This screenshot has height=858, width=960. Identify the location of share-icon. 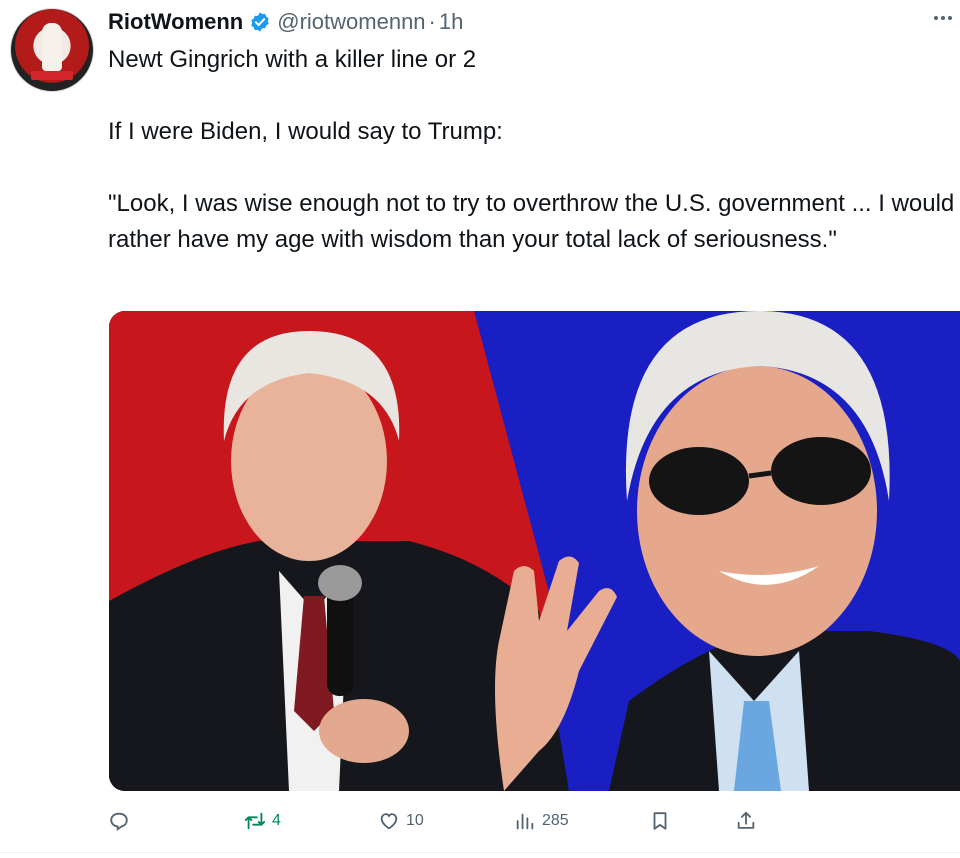
(746, 820).